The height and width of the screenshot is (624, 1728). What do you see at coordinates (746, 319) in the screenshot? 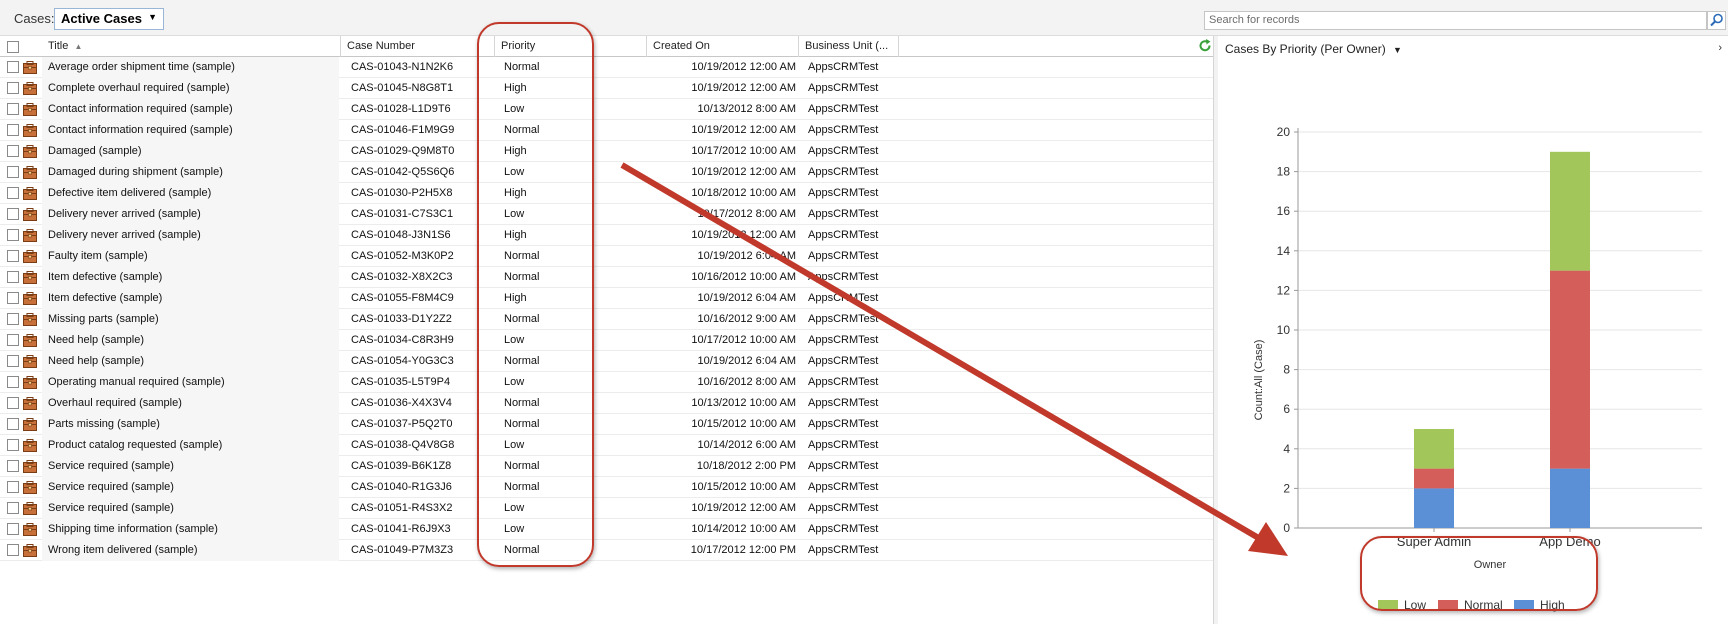
I see `cell-created-on: 10/16/2012 9:00 AM` at bounding box center [746, 319].